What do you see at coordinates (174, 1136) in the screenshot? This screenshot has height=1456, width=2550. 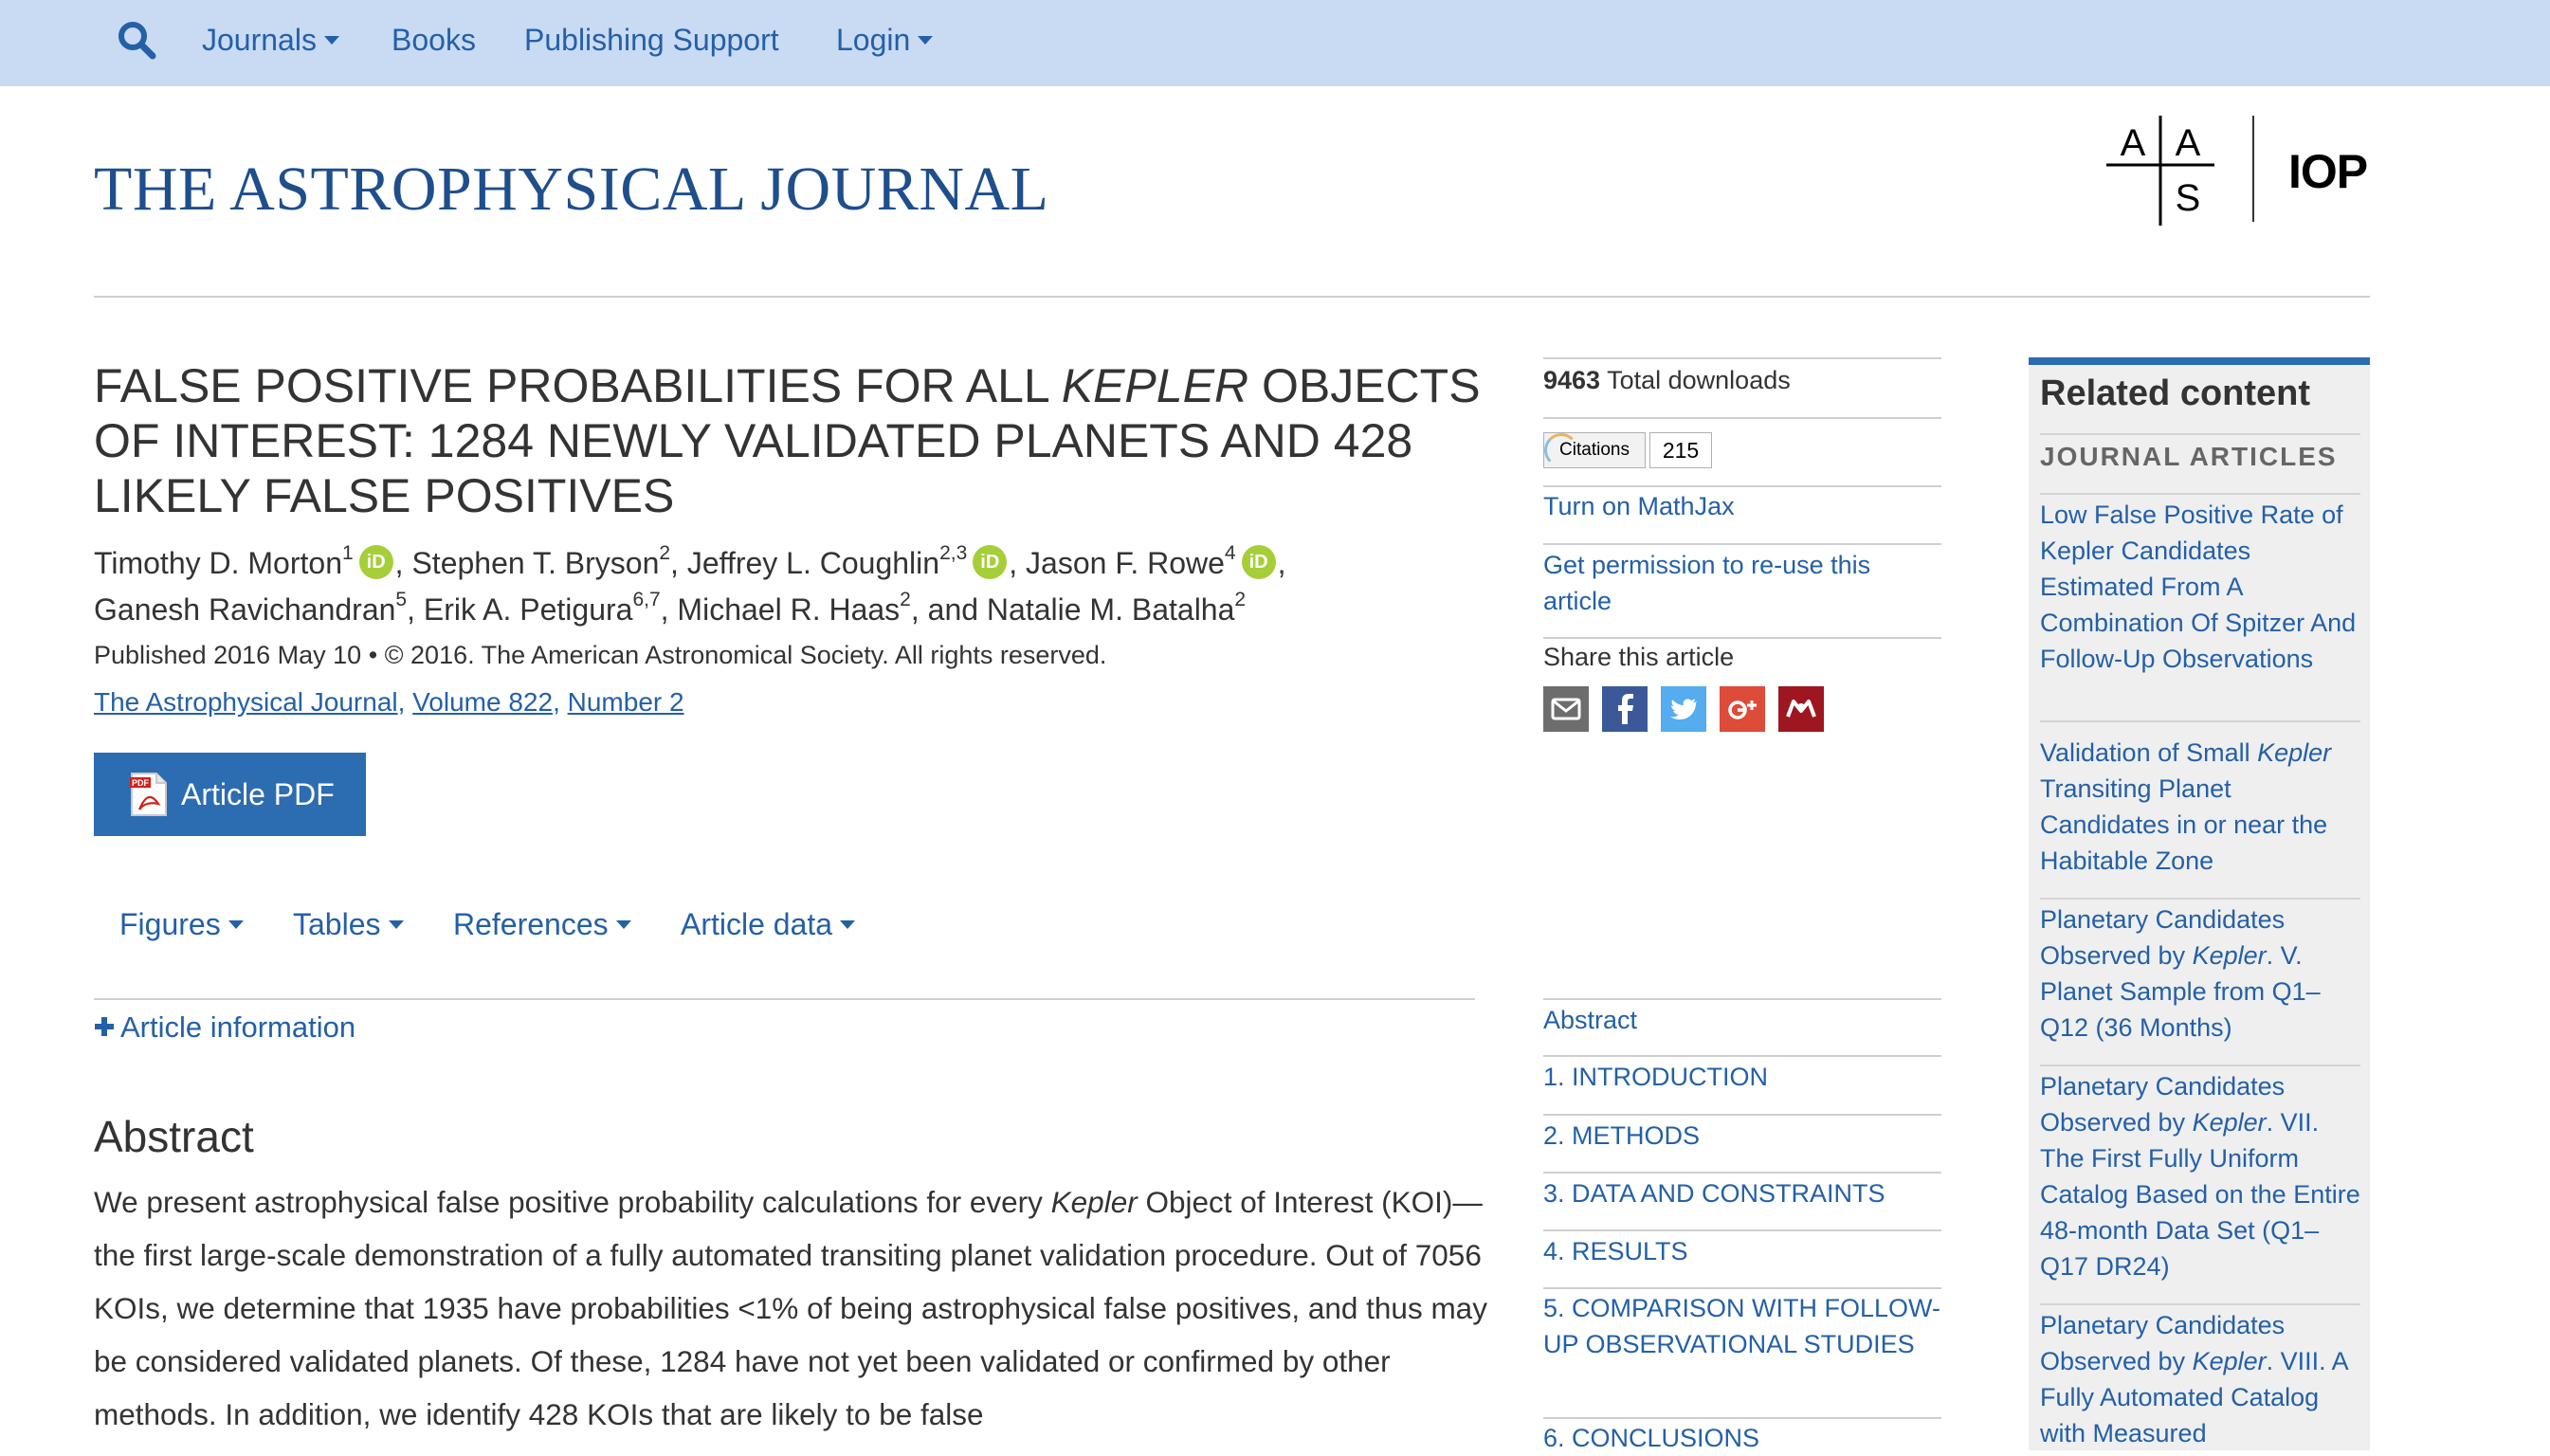 I see `abstract-heading: Abstract` at bounding box center [174, 1136].